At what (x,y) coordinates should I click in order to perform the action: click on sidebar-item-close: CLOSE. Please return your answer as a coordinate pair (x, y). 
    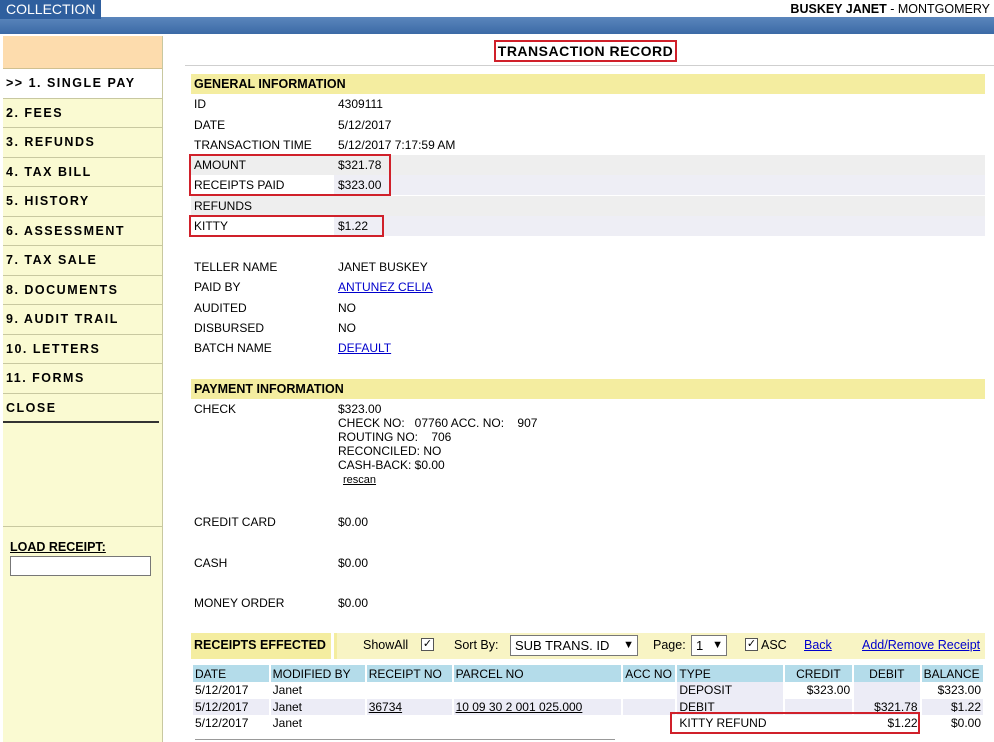
    Looking at the image, I should click on (81, 408).